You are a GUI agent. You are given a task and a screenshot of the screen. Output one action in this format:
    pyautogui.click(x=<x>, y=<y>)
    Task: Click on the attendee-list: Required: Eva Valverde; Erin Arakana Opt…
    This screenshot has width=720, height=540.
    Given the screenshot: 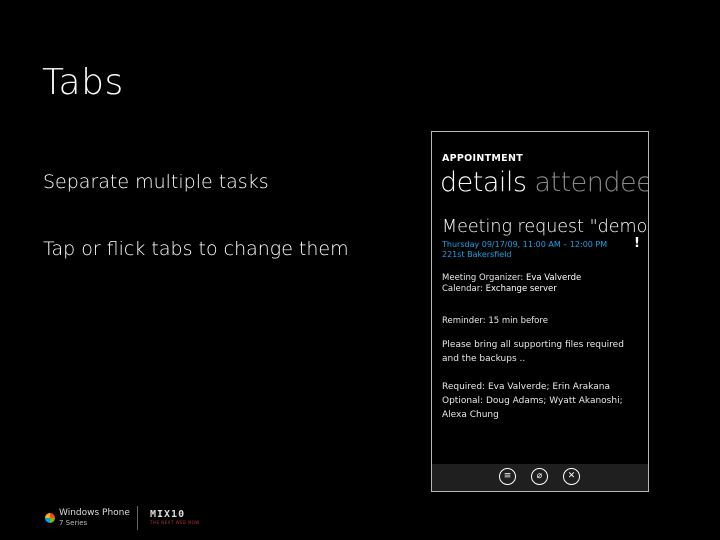 What is the action you would take?
    pyautogui.click(x=532, y=401)
    